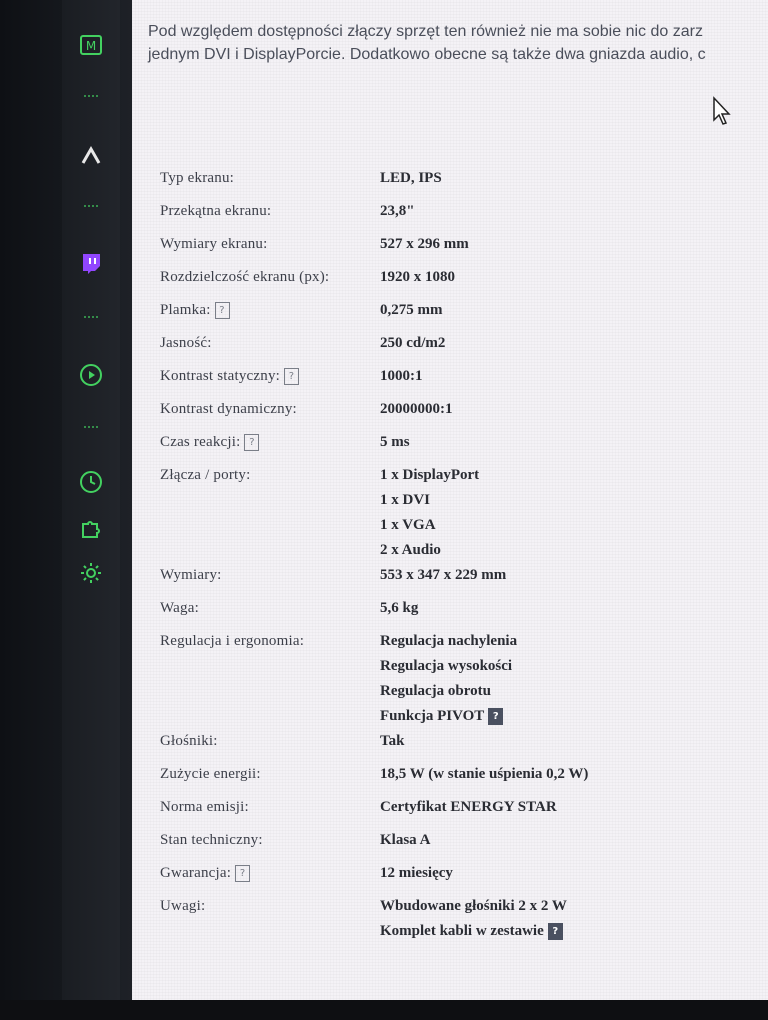  I want to click on arrow-up-icon, so click(91, 155).